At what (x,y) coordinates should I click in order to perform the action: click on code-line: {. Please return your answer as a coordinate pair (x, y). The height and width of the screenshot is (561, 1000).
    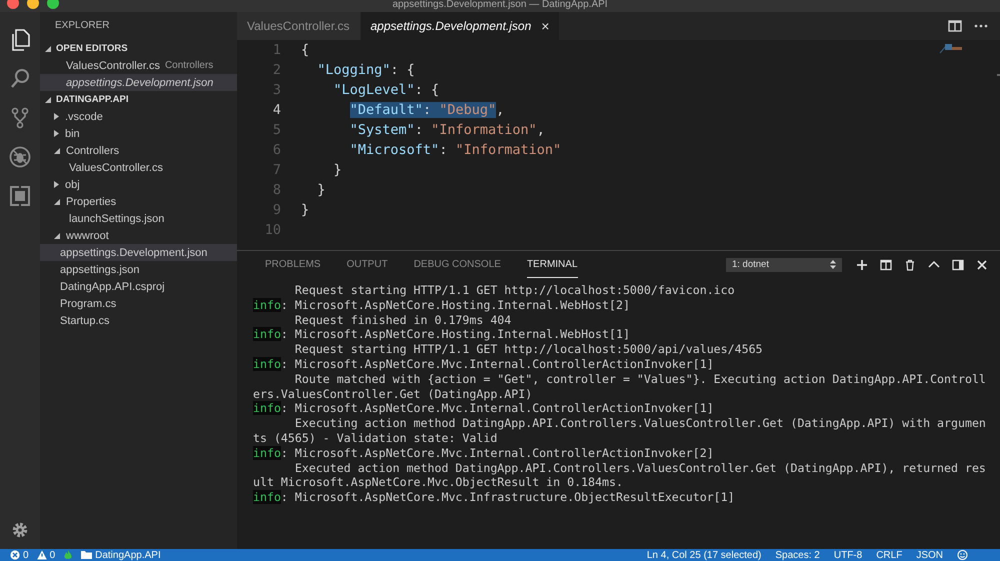
    Looking at the image, I should click on (305, 50).